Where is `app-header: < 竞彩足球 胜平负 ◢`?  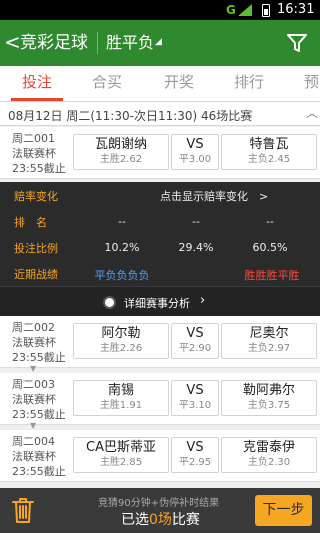
app-header: < 竞彩足球 胜平负 ◢ is located at coordinates (160, 43).